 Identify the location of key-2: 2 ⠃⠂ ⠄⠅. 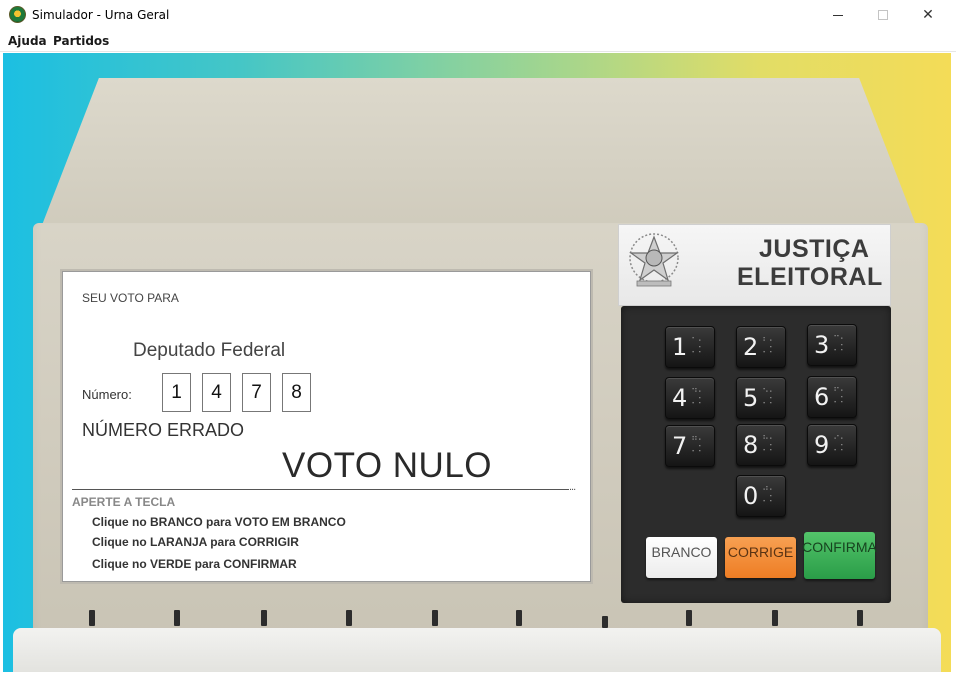
(761, 347).